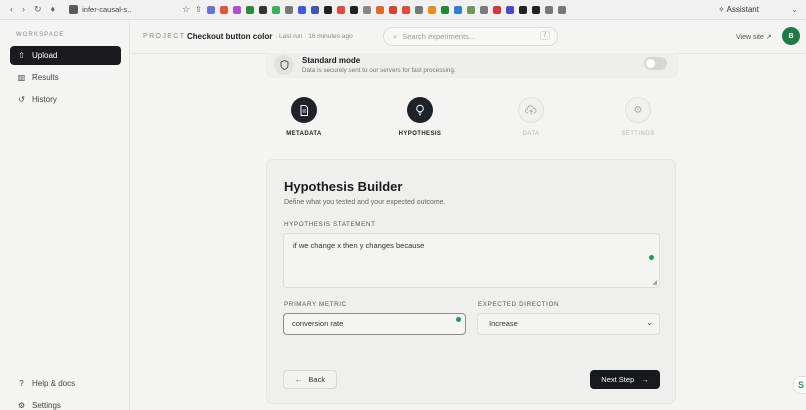 This screenshot has width=806, height=410. What do you see at coordinates (645, 379) in the screenshot?
I see `arrow-right-icon: →` at bounding box center [645, 379].